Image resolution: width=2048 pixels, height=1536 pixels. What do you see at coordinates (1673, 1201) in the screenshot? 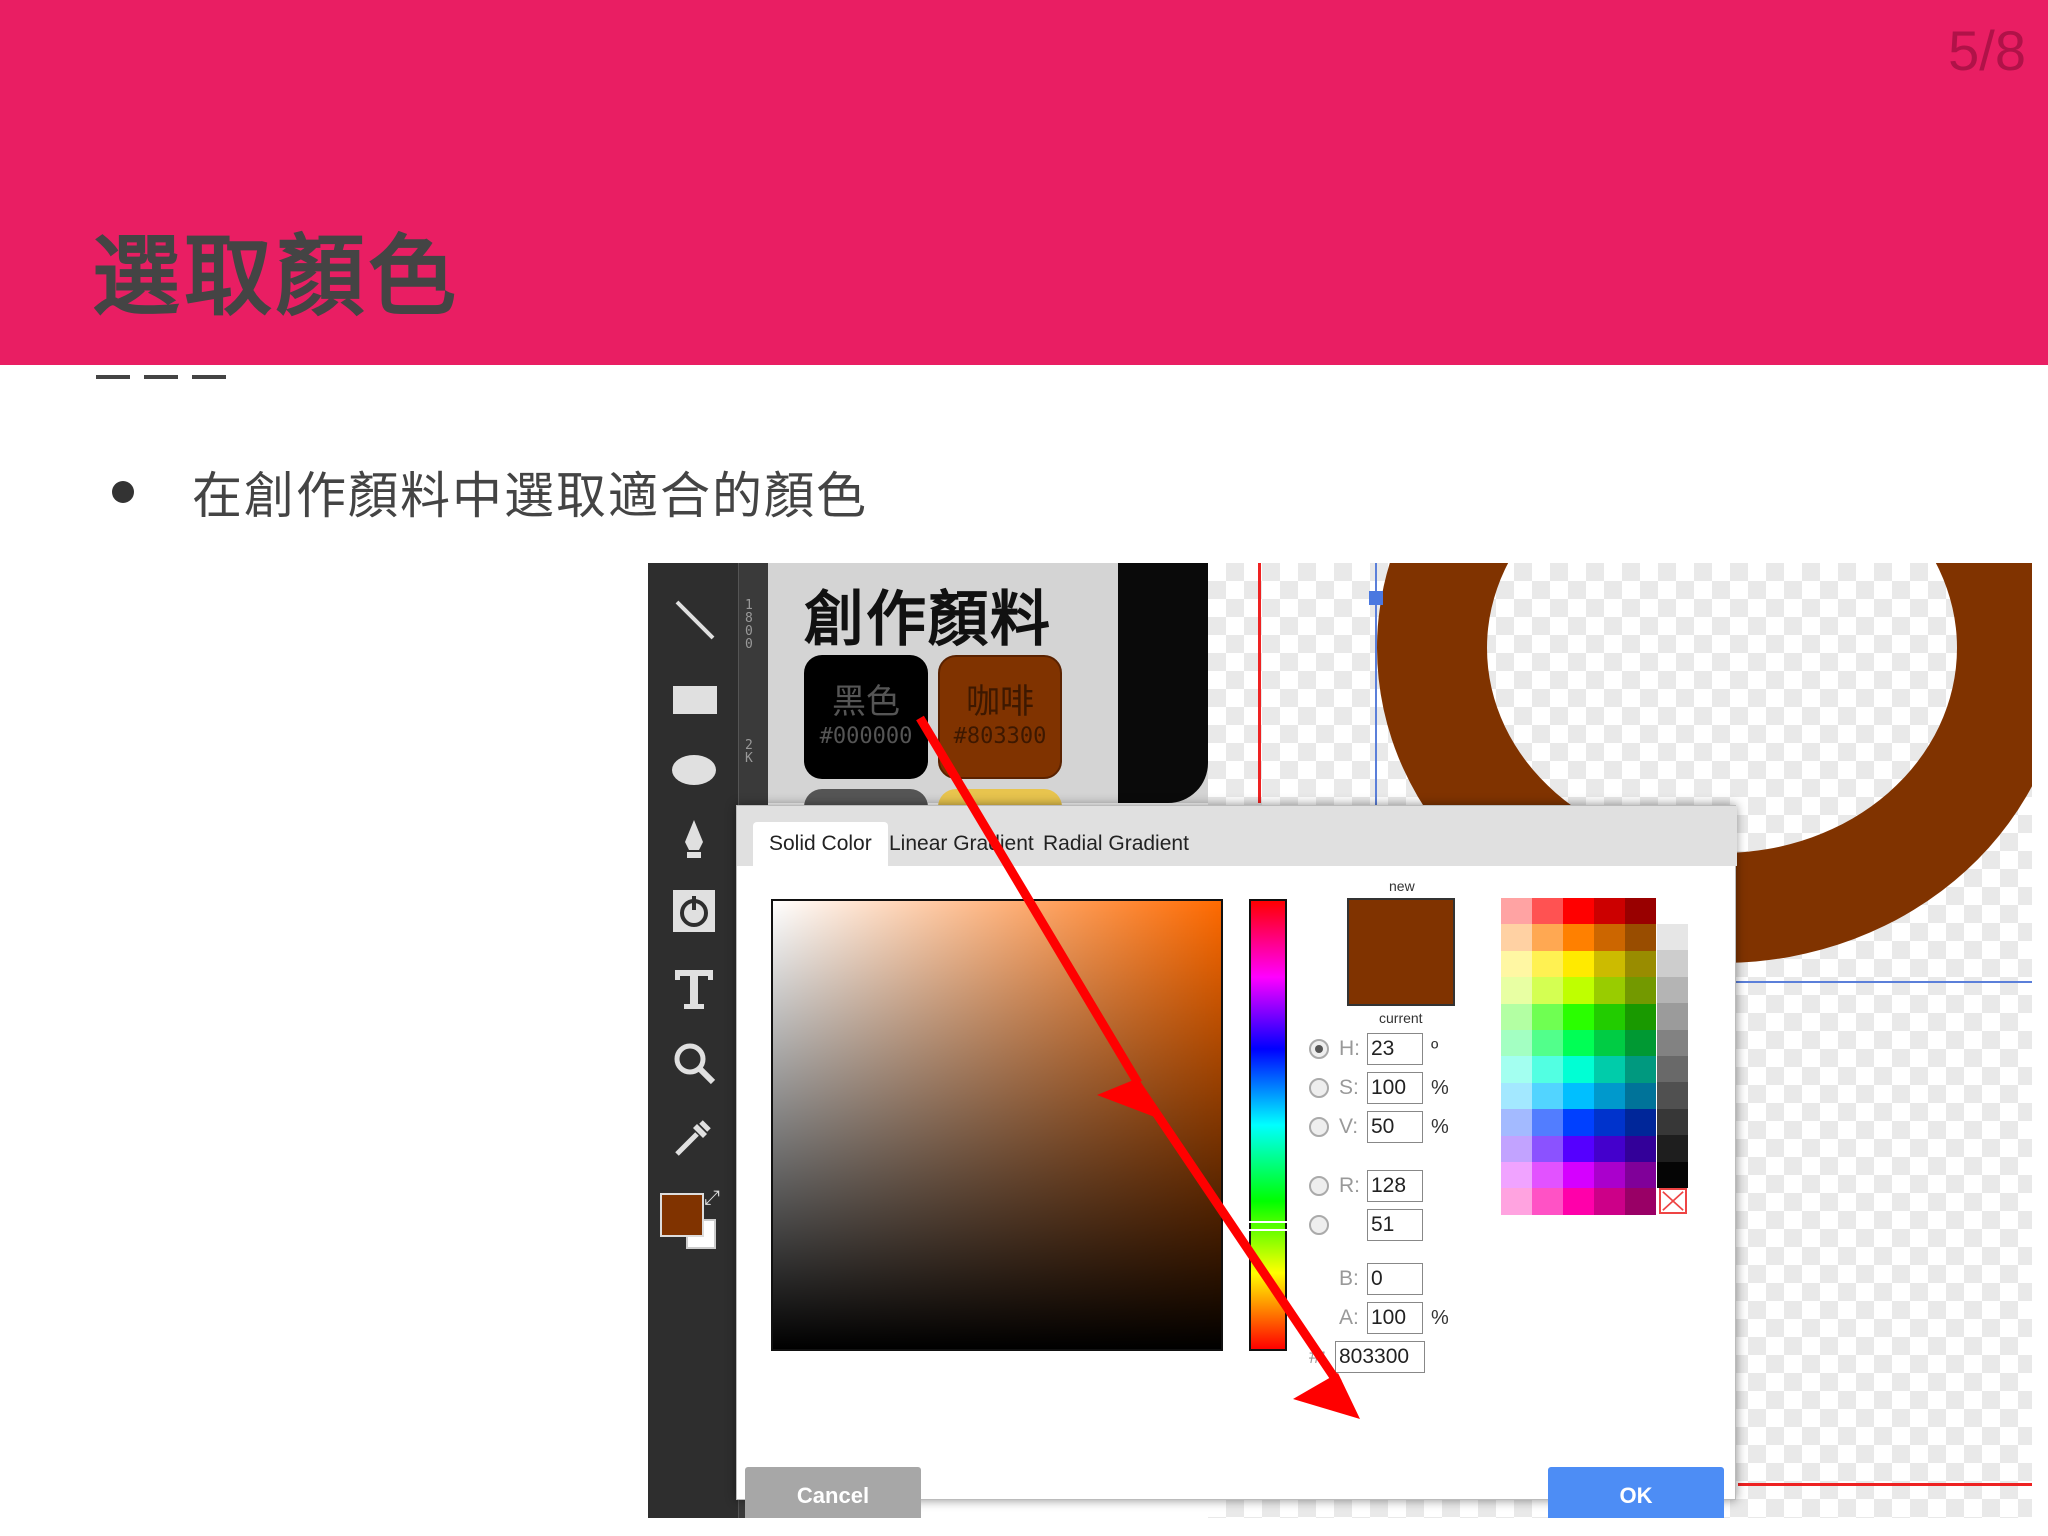
I see `no-color-swatch` at bounding box center [1673, 1201].